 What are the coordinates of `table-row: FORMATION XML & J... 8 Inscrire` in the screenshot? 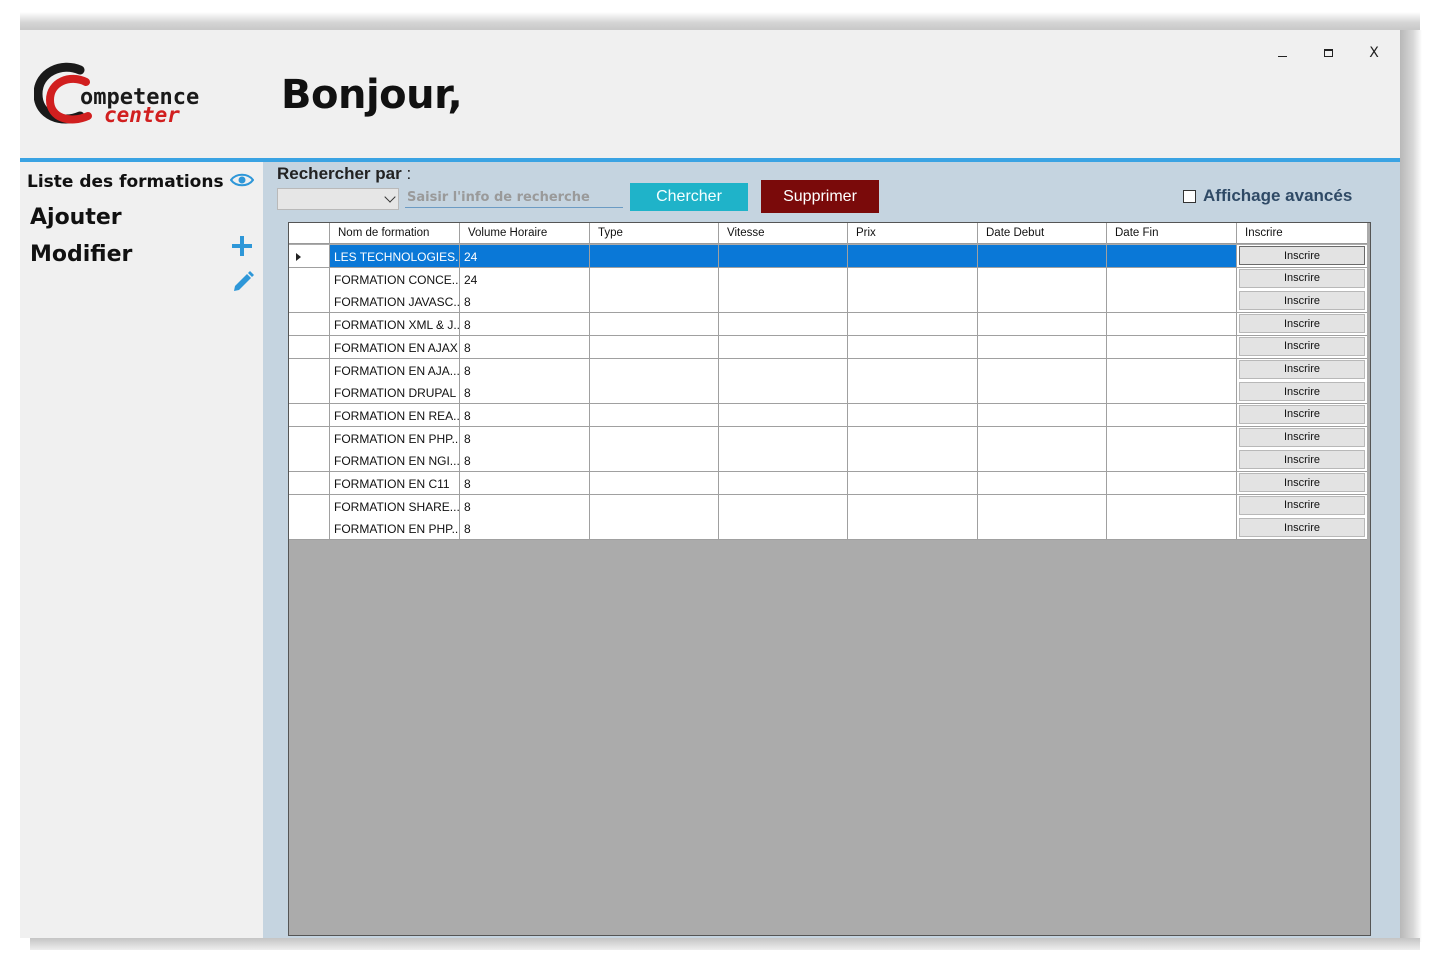 It's located at (828, 325).